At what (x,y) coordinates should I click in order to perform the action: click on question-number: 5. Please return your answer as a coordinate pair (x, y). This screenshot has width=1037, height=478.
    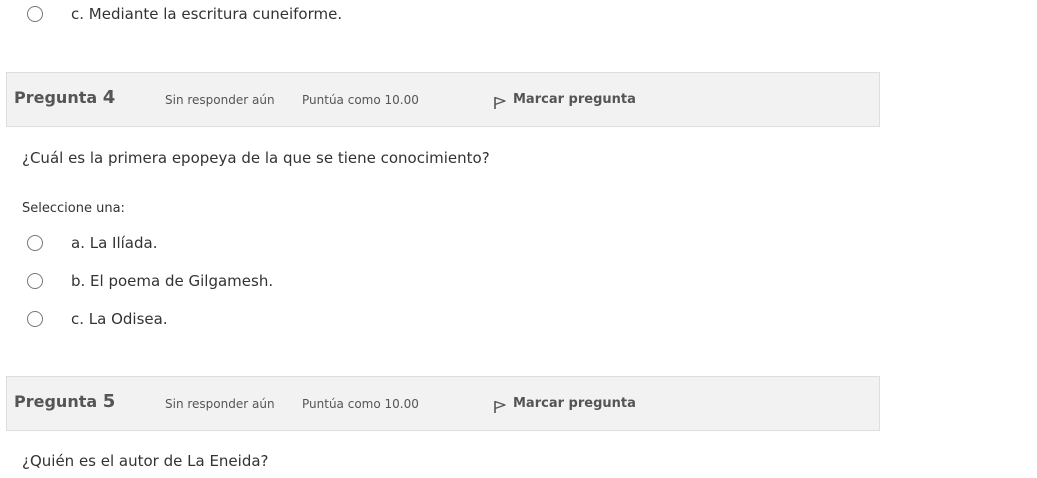
    Looking at the image, I should click on (109, 401).